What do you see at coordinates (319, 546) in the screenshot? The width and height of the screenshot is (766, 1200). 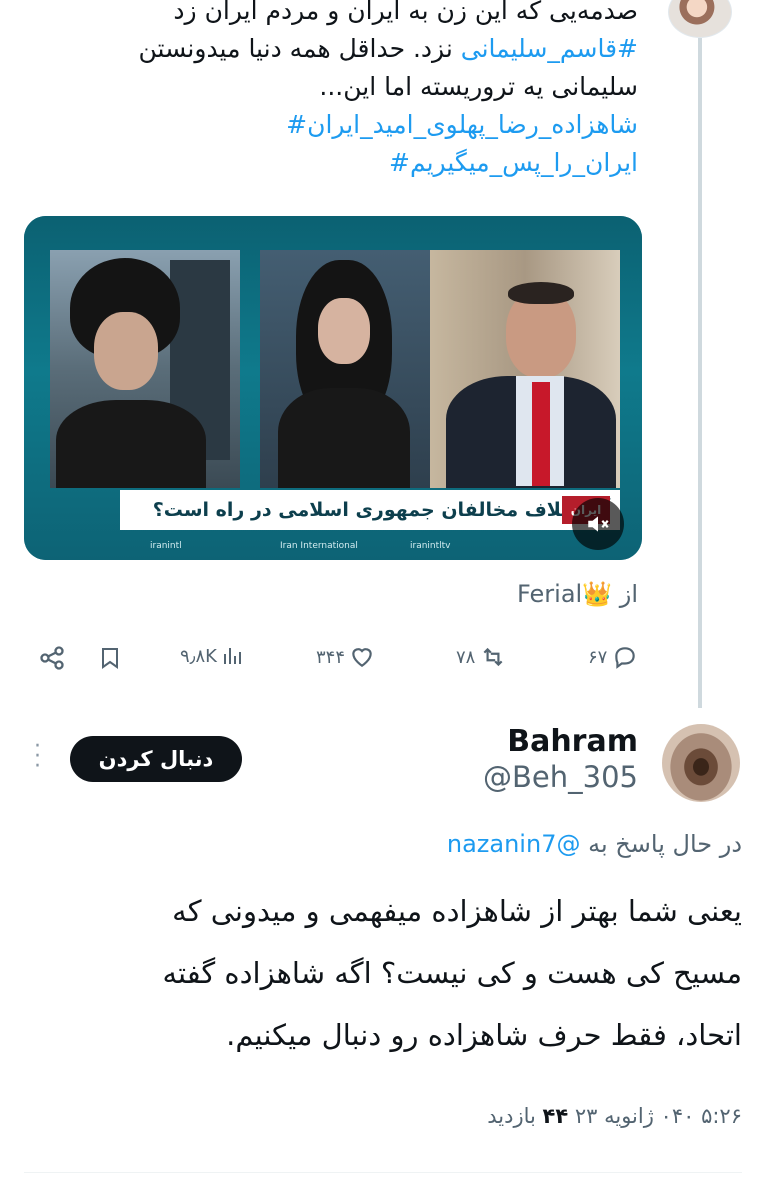 I see `footer-channel: Iran International` at bounding box center [319, 546].